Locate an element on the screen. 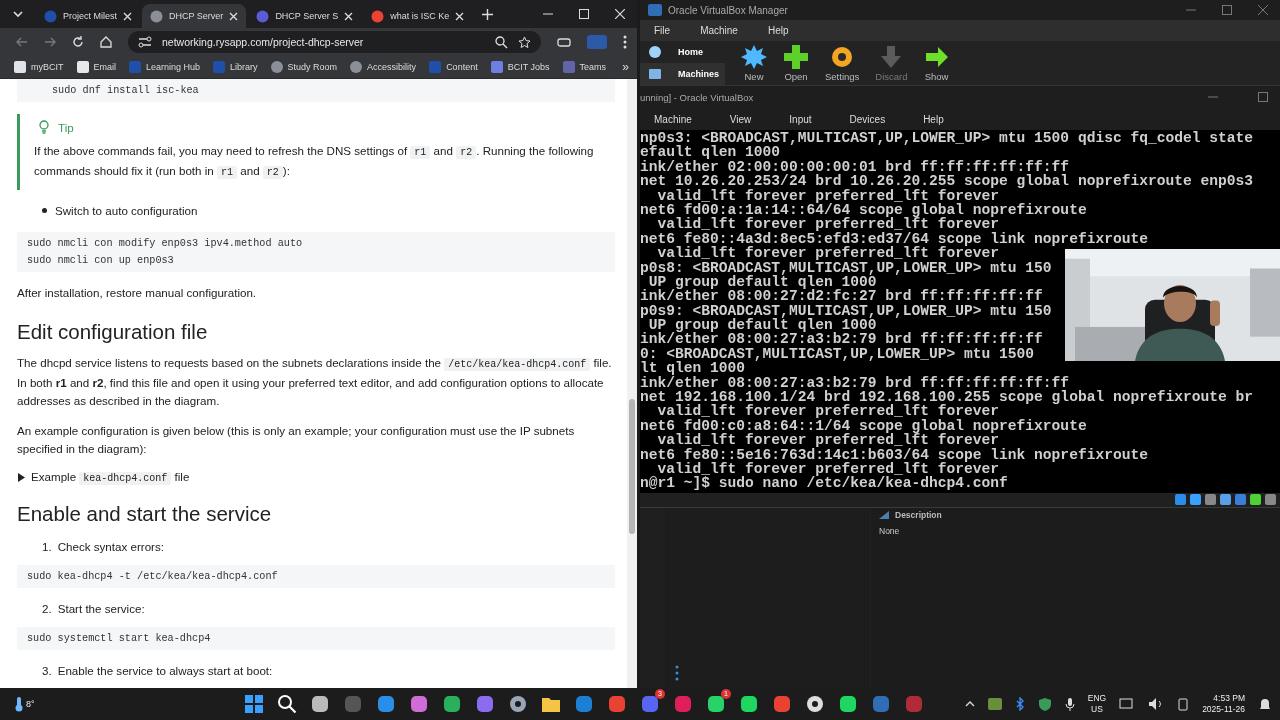 The height and width of the screenshot is (720, 1280). terminal-line: p0s9: <BROADCAST,MULTICAST,UP,LOWER_UP> mtu 150 is located at coordinates (846, 311).